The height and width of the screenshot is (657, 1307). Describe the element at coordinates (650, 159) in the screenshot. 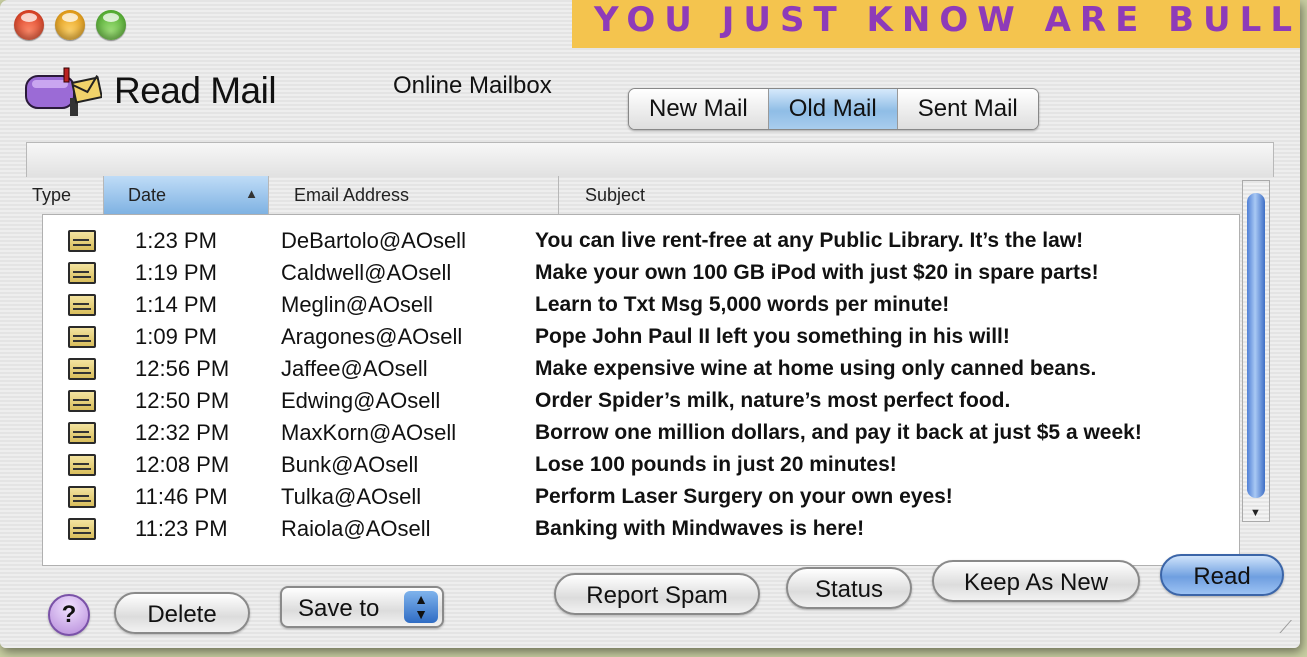

I see `list-toolbar` at that location.